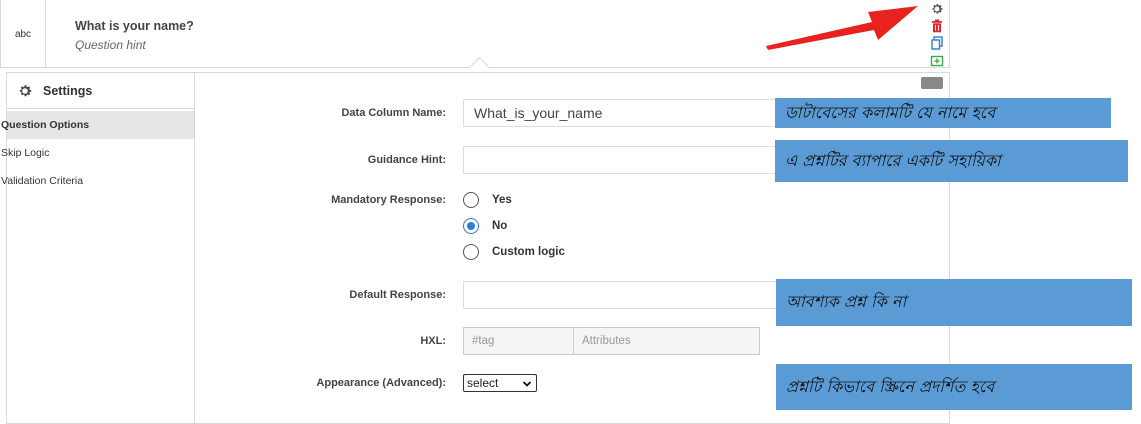 The image size is (1141, 424). Describe the element at coordinates (483, 383) in the screenshot. I see `appearance-select-value: select` at that location.